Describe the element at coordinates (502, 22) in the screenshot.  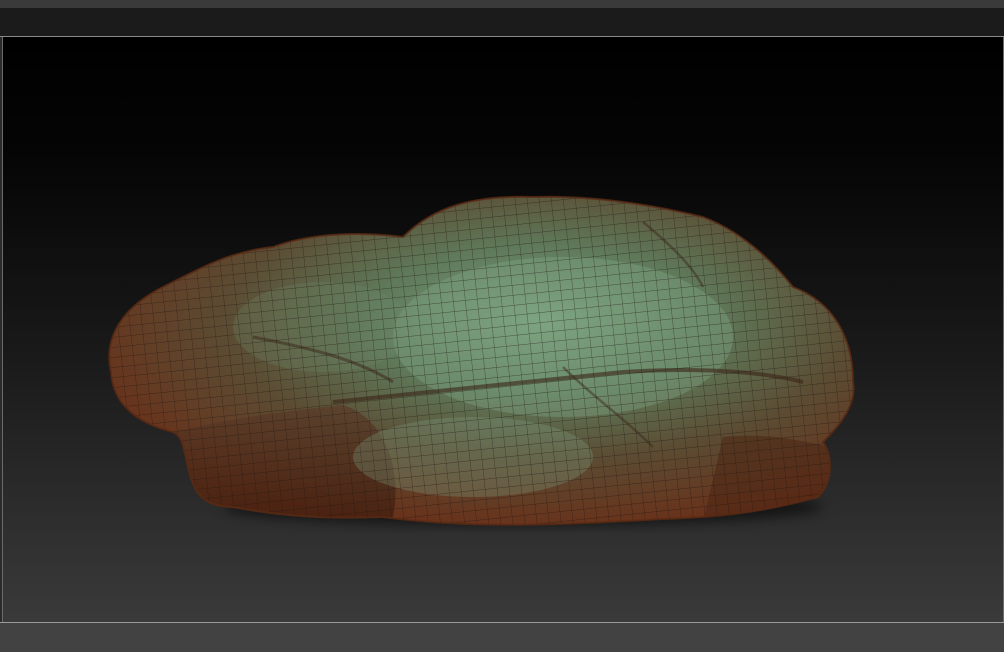
I see `top-shelf` at that location.